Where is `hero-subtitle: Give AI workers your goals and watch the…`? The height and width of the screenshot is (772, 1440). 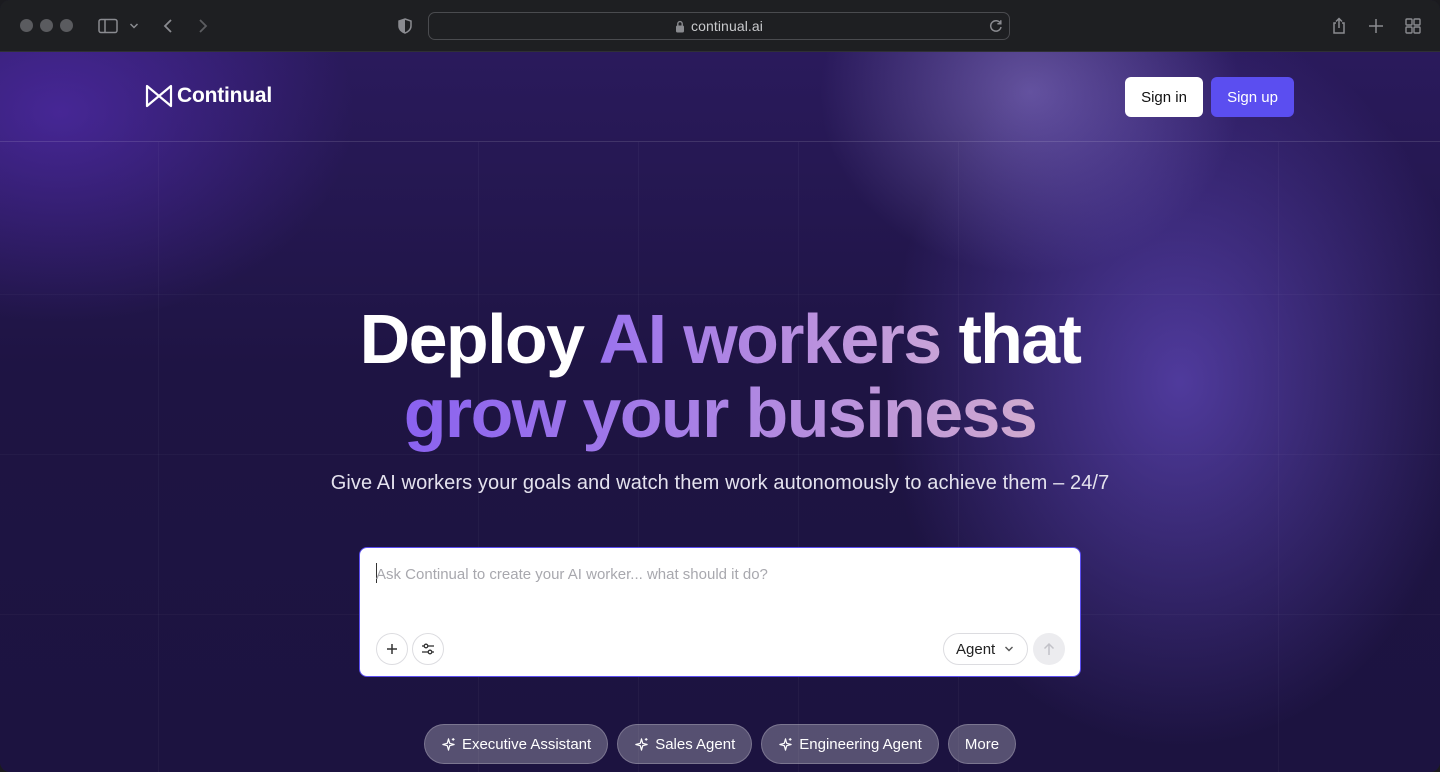 hero-subtitle: Give AI workers your goals and watch the… is located at coordinates (720, 483).